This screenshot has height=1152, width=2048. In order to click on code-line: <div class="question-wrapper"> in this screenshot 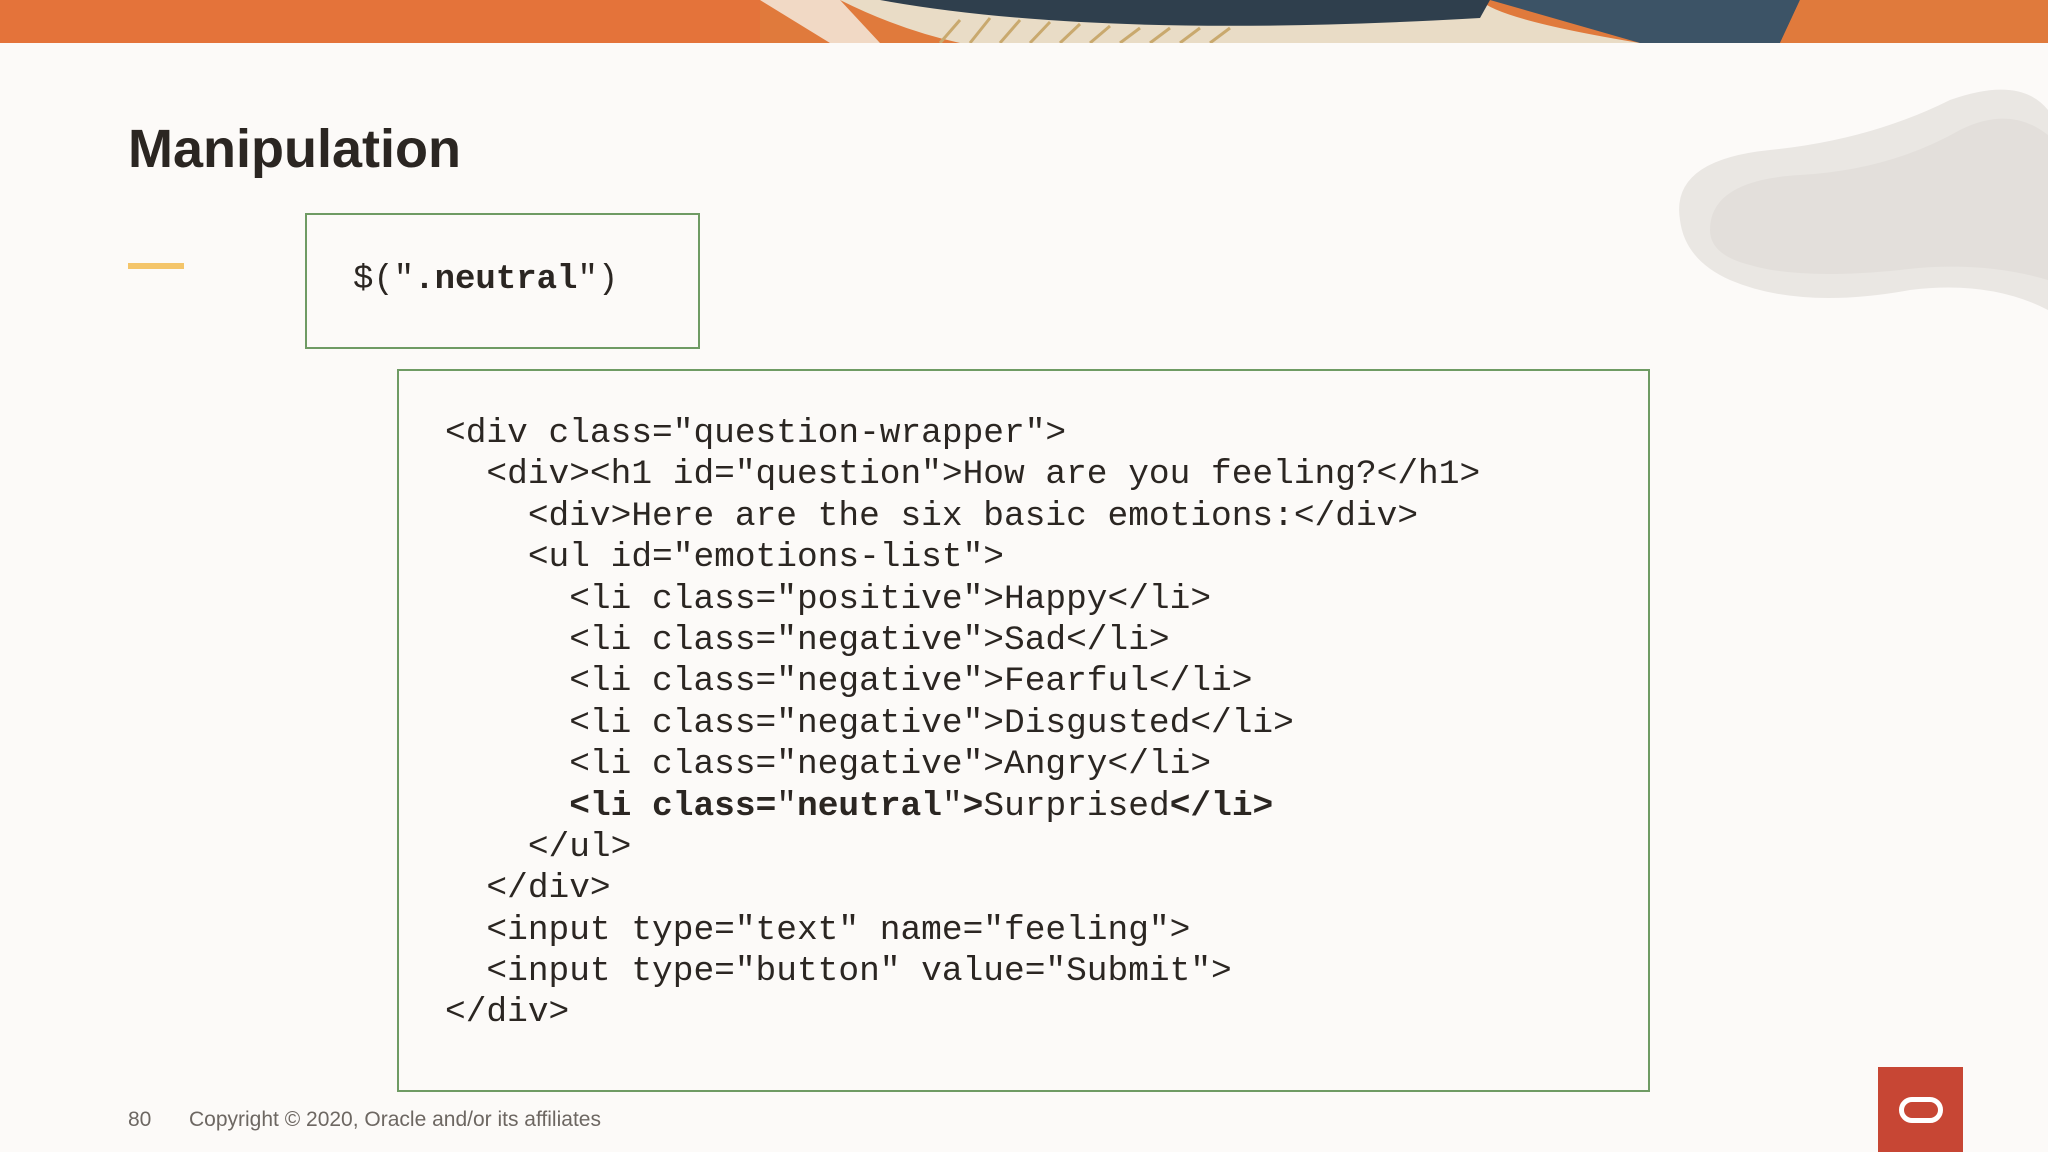, I will do `click(756, 433)`.